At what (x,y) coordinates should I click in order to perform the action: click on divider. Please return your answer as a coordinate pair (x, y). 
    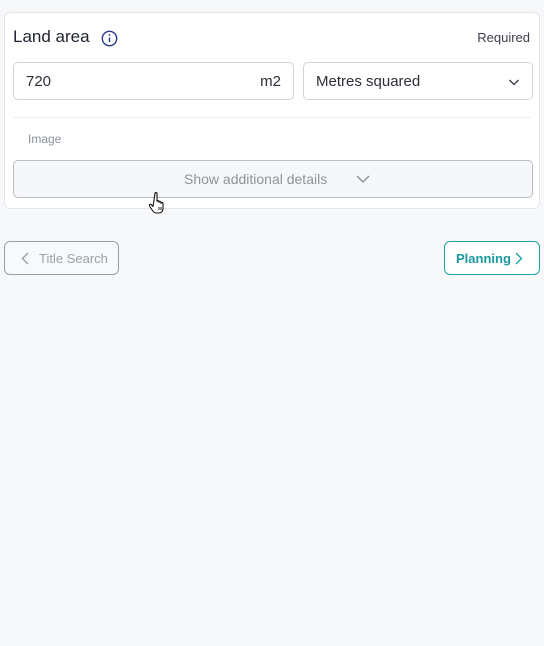
    Looking at the image, I should click on (272, 117).